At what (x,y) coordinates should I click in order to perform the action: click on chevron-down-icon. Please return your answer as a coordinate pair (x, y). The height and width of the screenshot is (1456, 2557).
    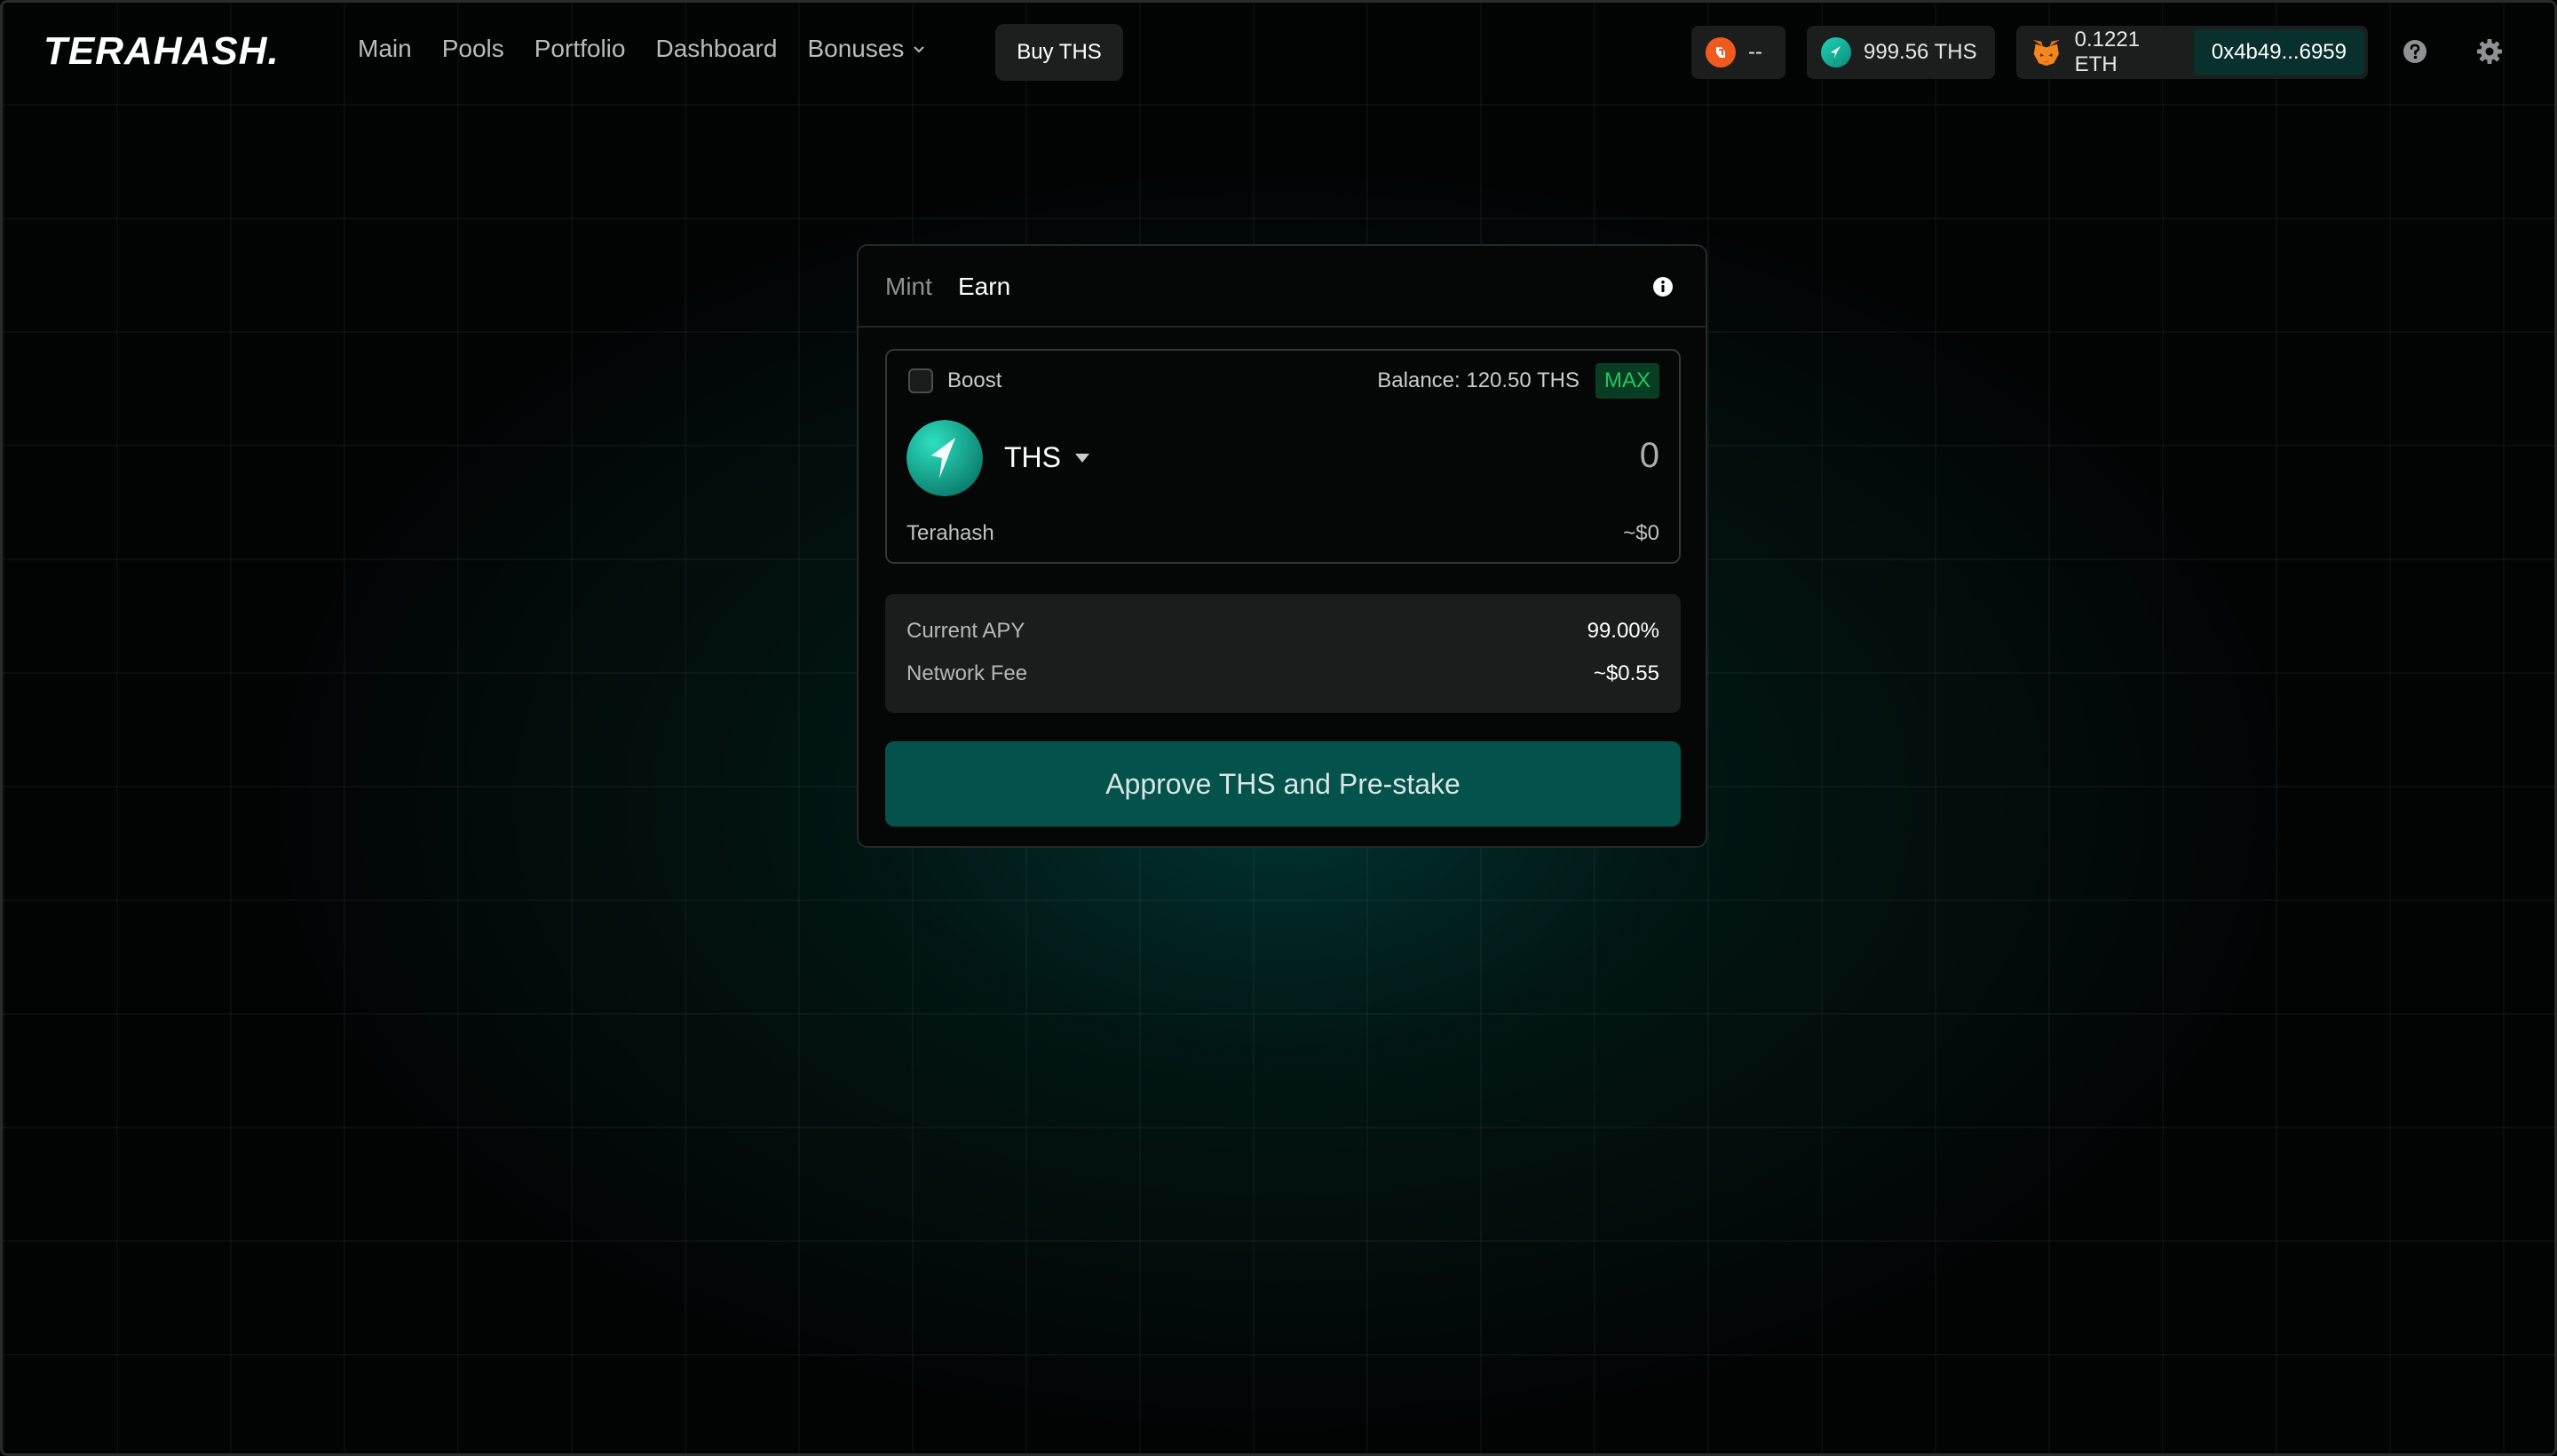
    Looking at the image, I should click on (919, 49).